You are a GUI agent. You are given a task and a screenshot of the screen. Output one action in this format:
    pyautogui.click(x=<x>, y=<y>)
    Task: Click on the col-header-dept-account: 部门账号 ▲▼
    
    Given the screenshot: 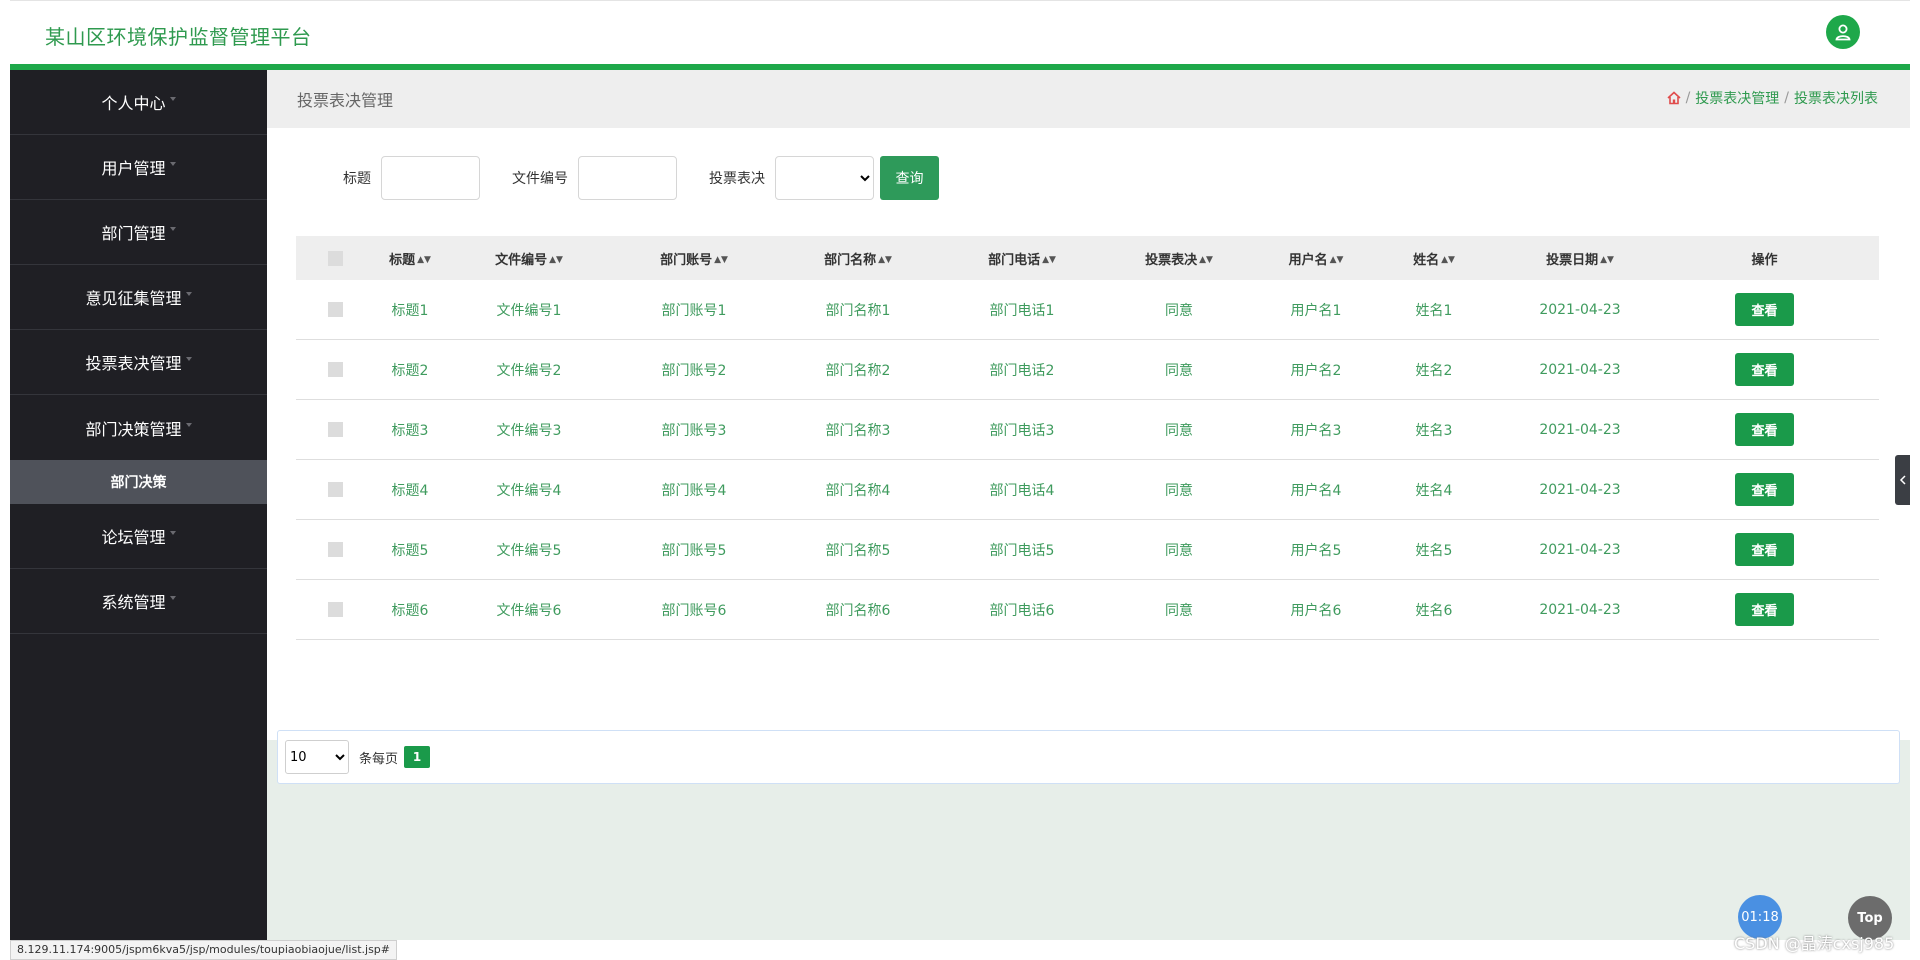 What is the action you would take?
    pyautogui.click(x=694, y=258)
    